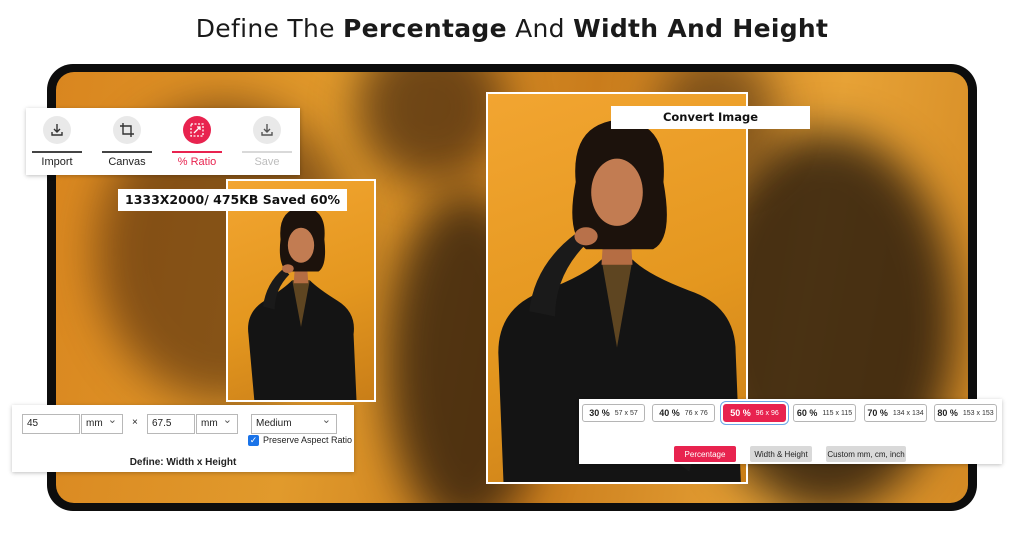 Image resolution: width=1024 pixels, height=541 pixels. I want to click on ratio-size: 134 x 134, so click(908, 413).